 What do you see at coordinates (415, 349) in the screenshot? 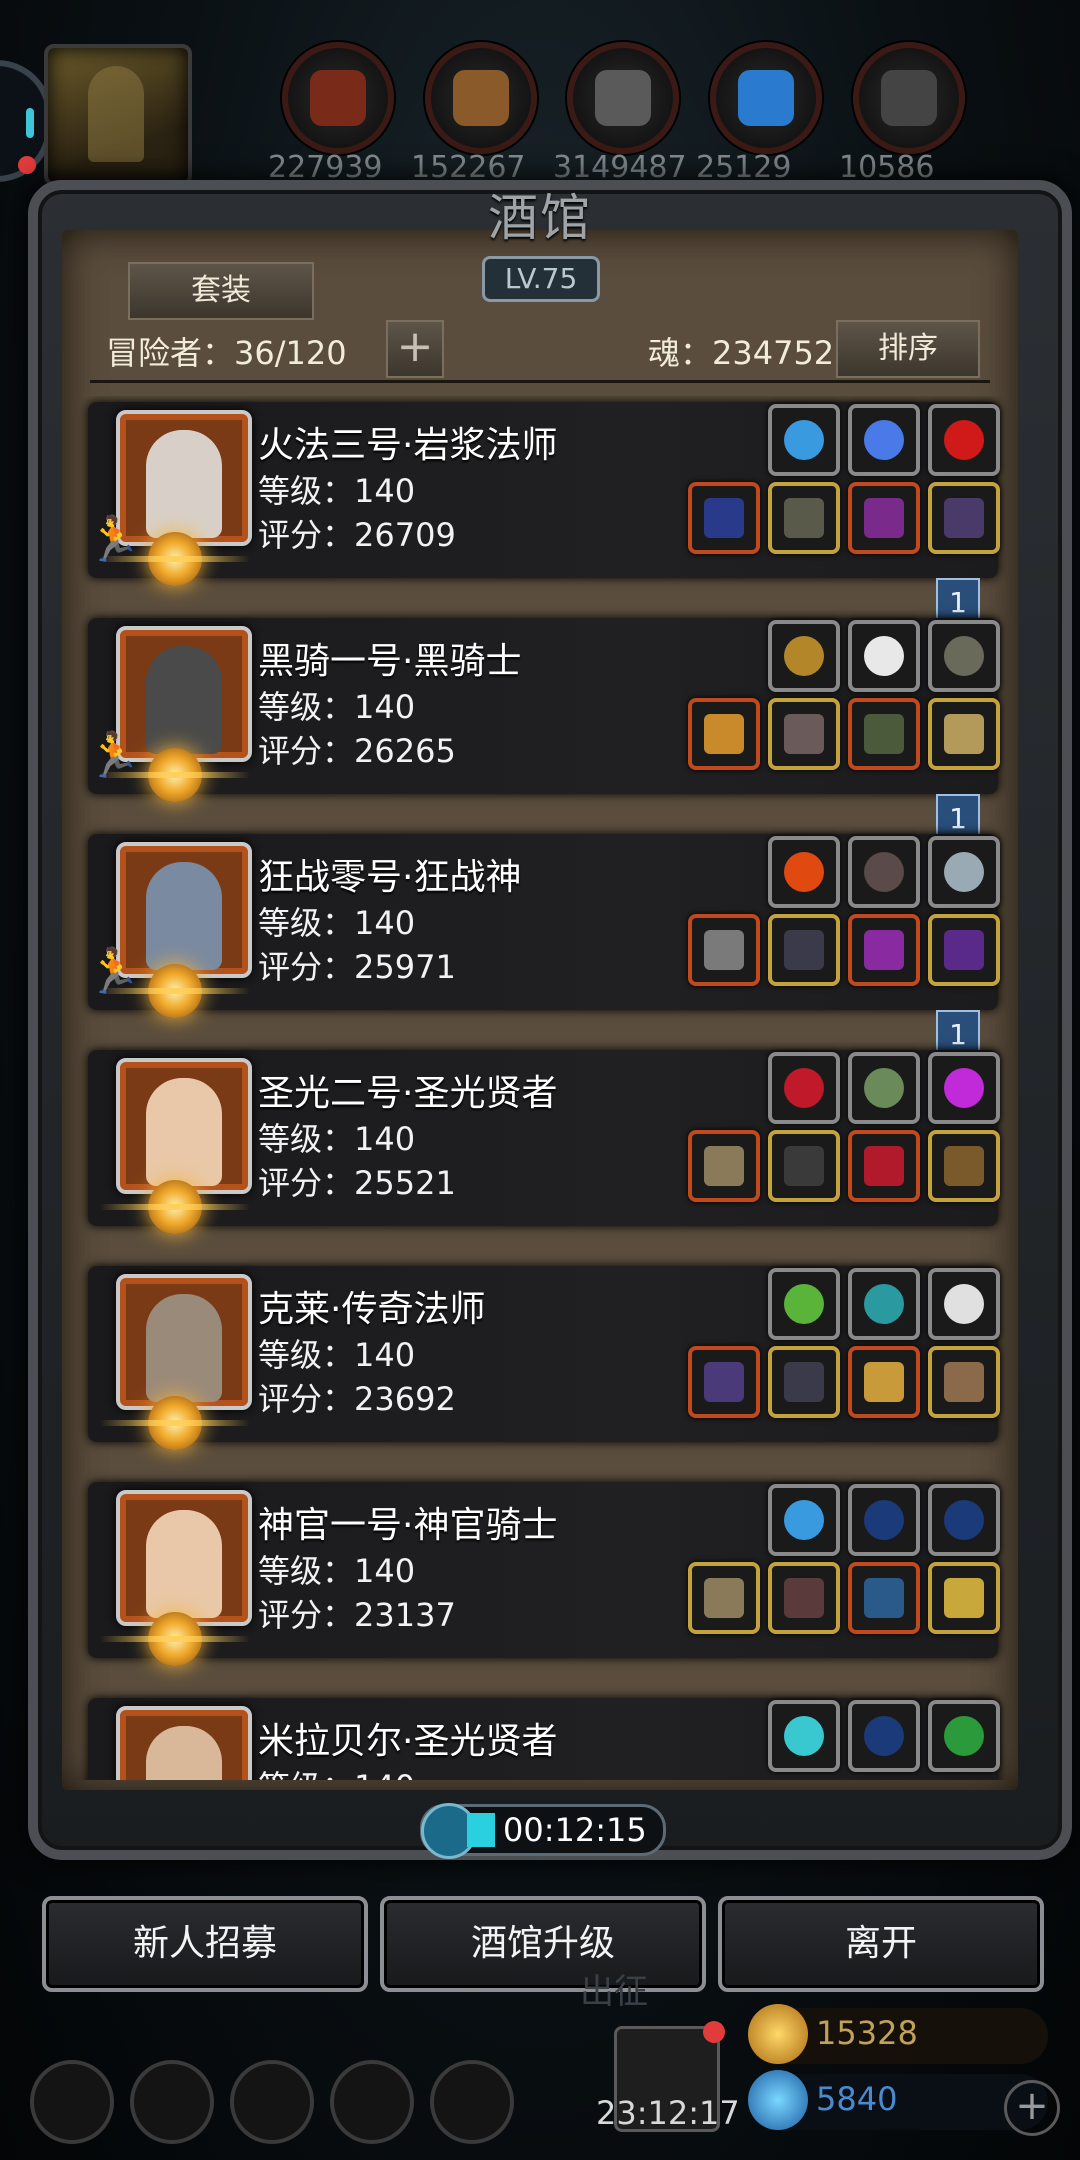
I see `add-capacity-button: +` at bounding box center [415, 349].